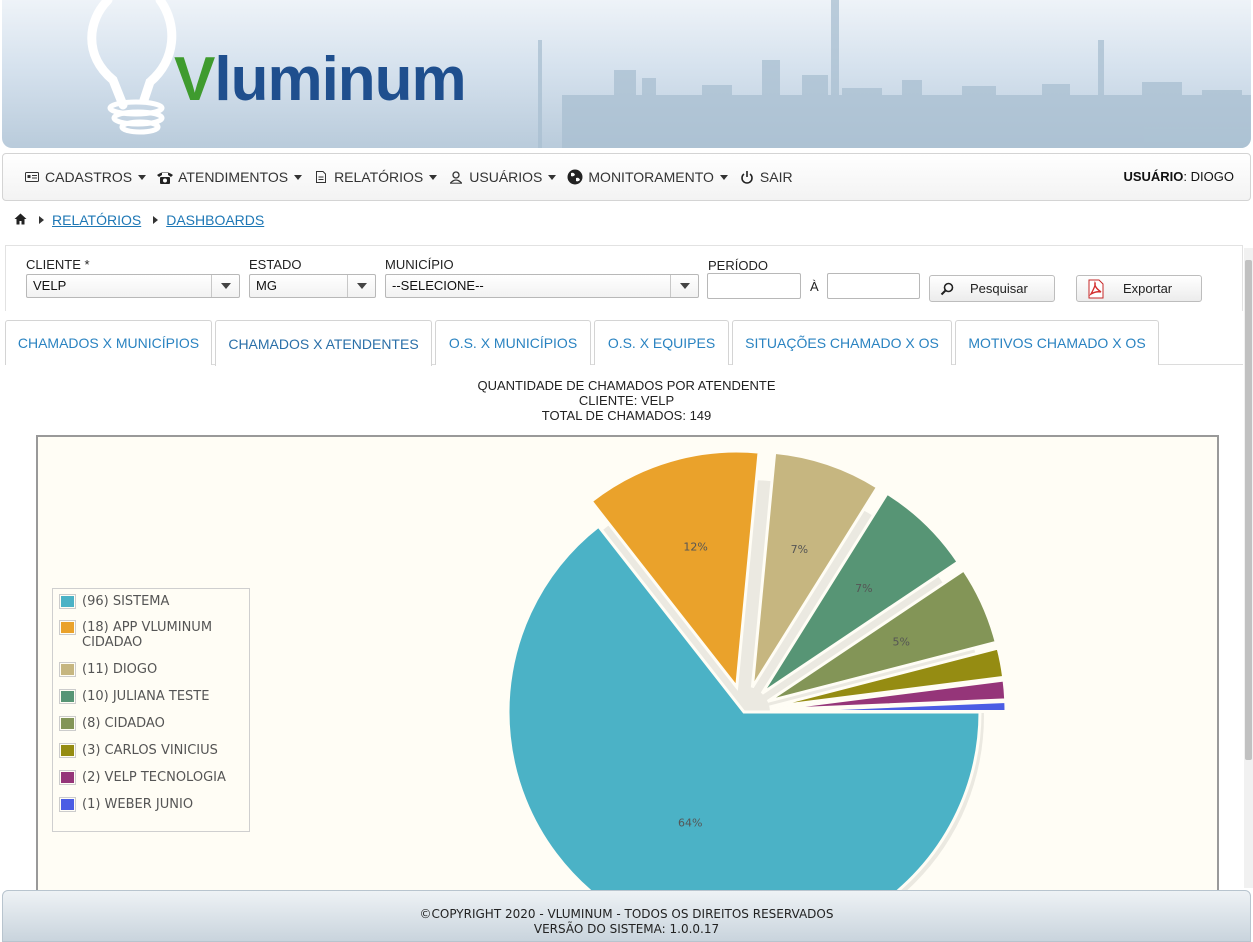 This screenshot has width=1253, height=942. I want to click on legend-label: (96) SISTEMA, so click(126, 601).